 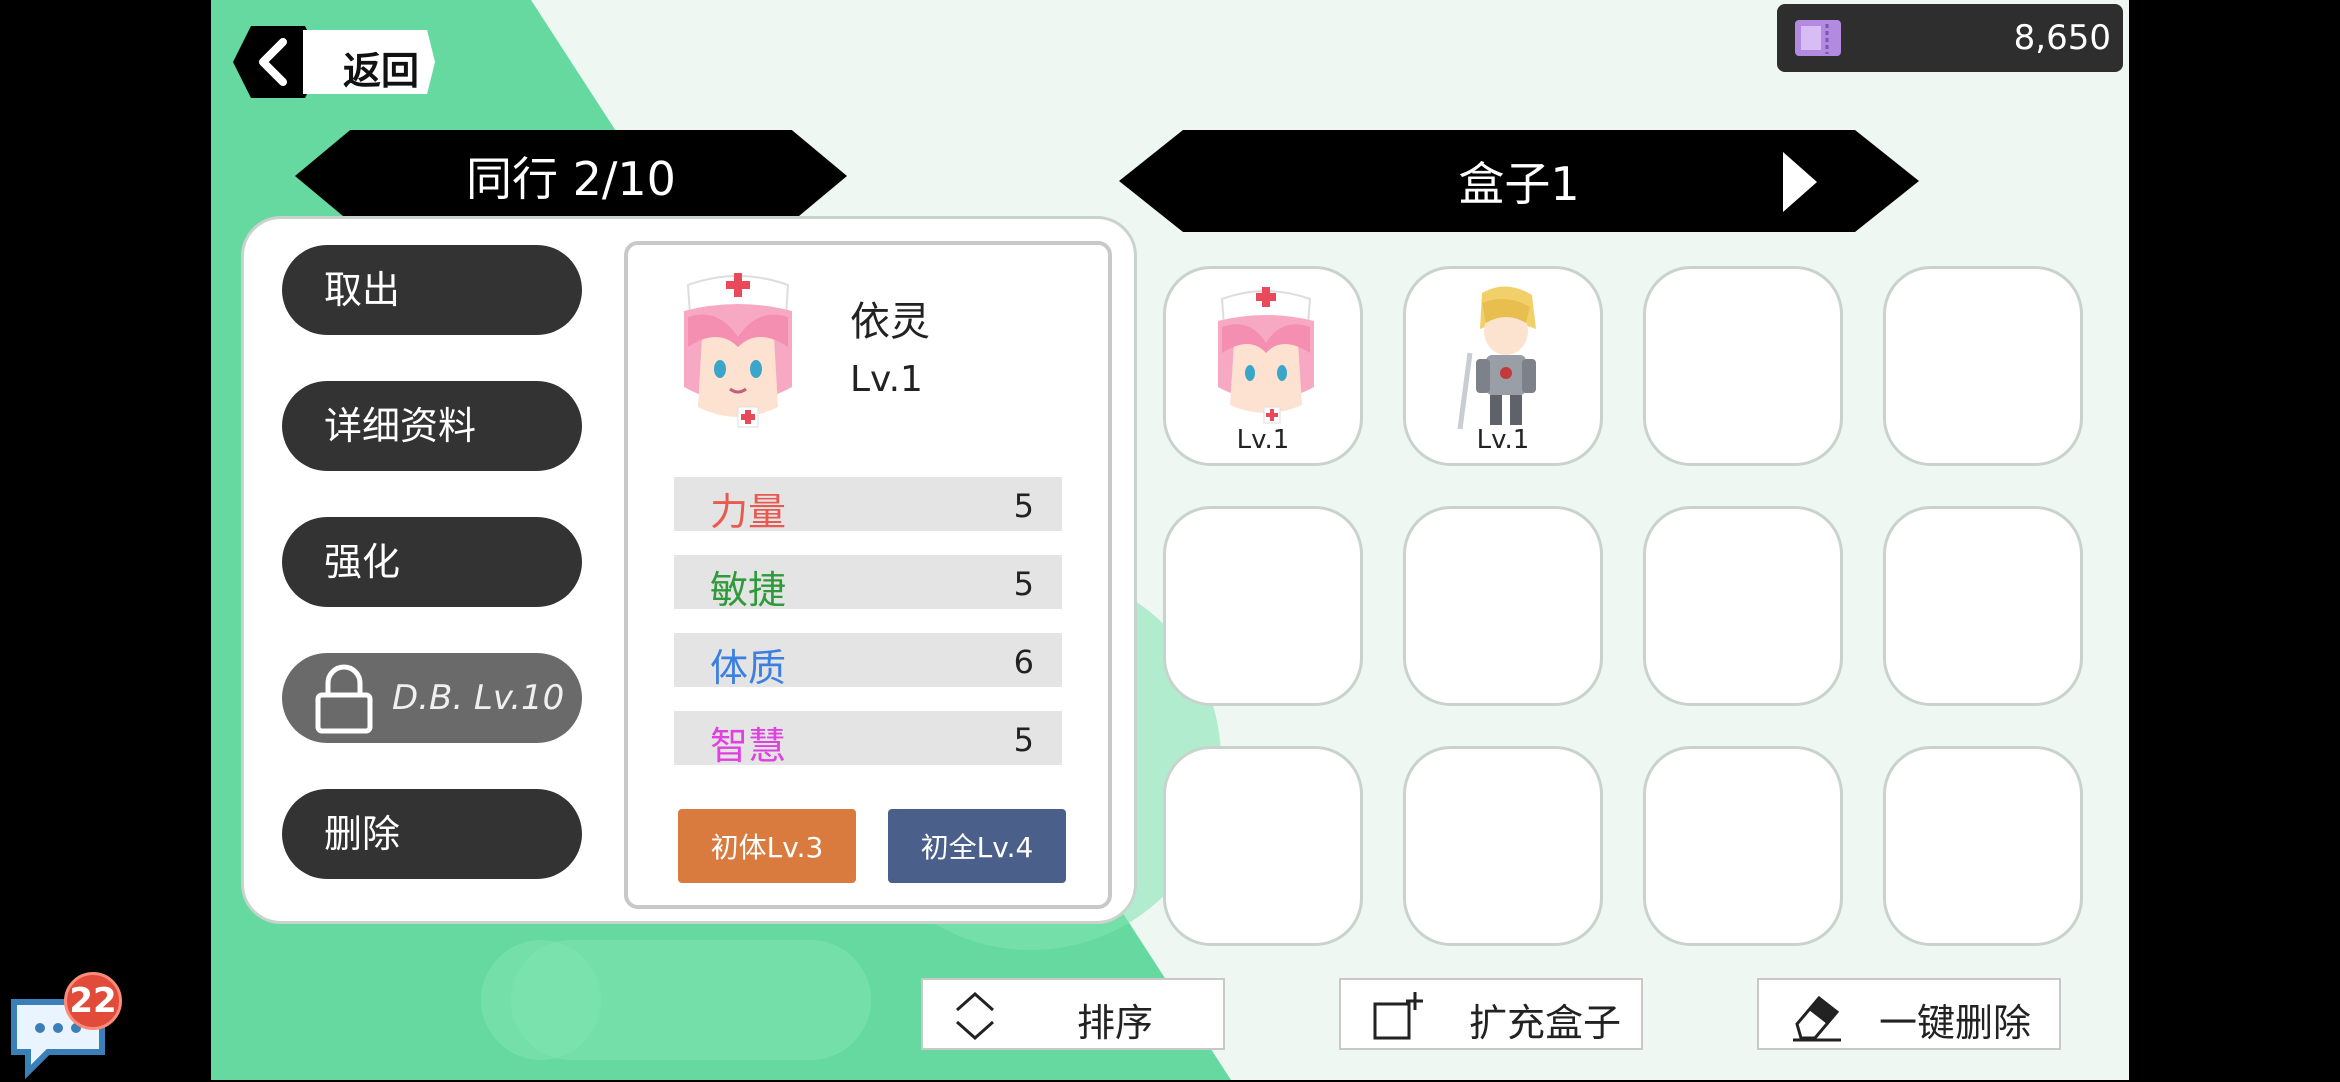 What do you see at coordinates (1519, 184) in the screenshot?
I see `box-title: 盒子1` at bounding box center [1519, 184].